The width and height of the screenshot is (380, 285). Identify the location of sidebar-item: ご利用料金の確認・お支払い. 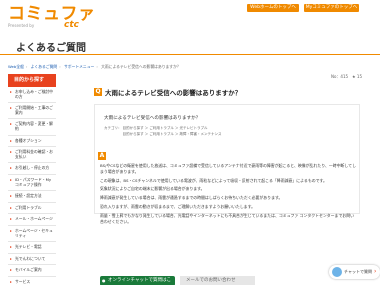
(32, 155).